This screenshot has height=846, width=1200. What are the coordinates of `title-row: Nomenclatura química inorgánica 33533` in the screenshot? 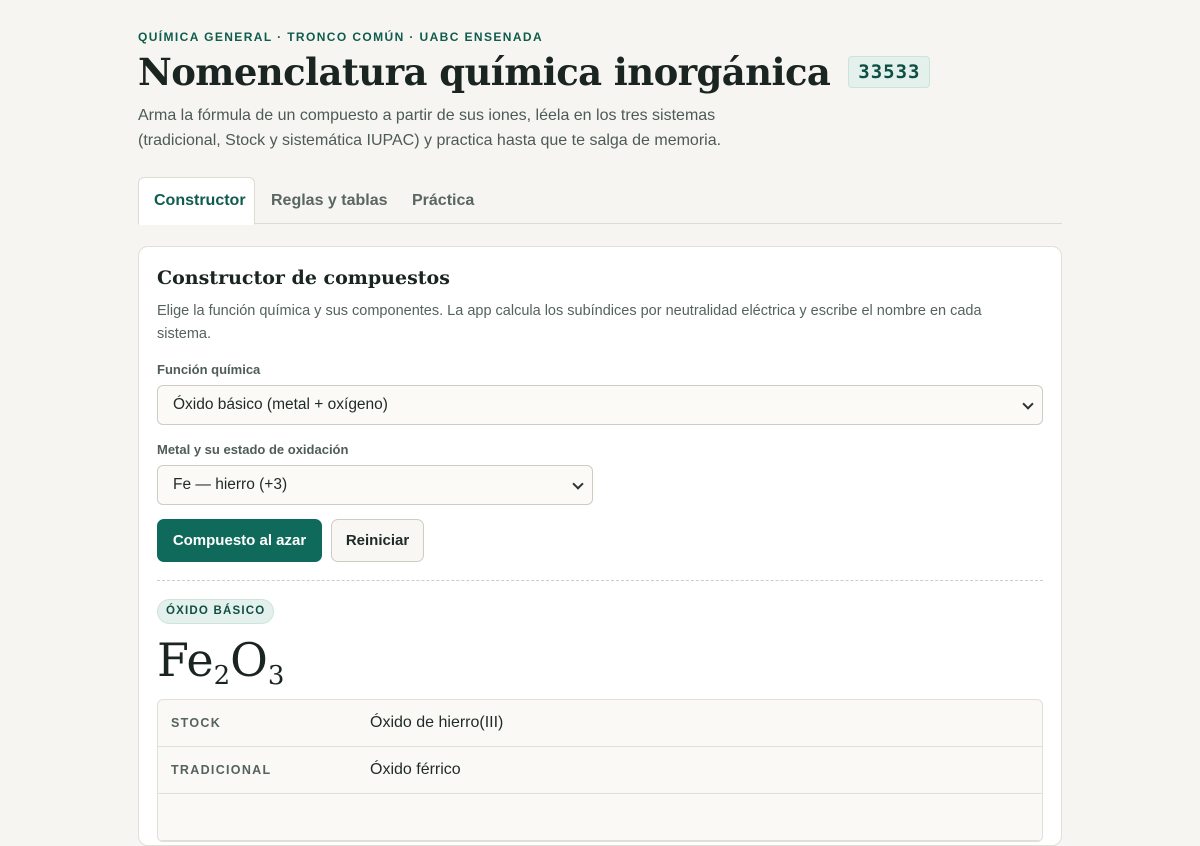 It's located at (534, 72).